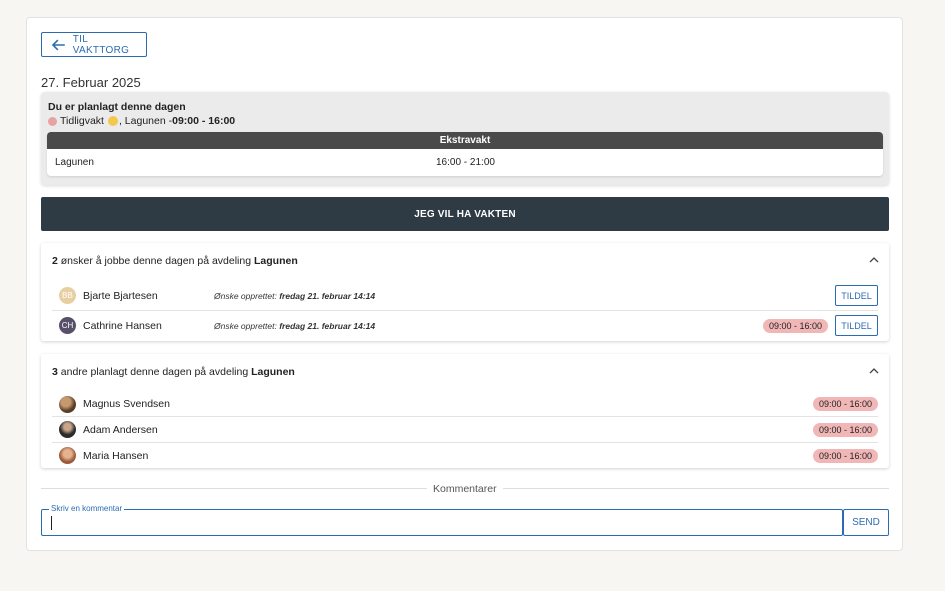  Describe the element at coordinates (273, 372) in the screenshot. I see `others-department: Lagunen` at that location.